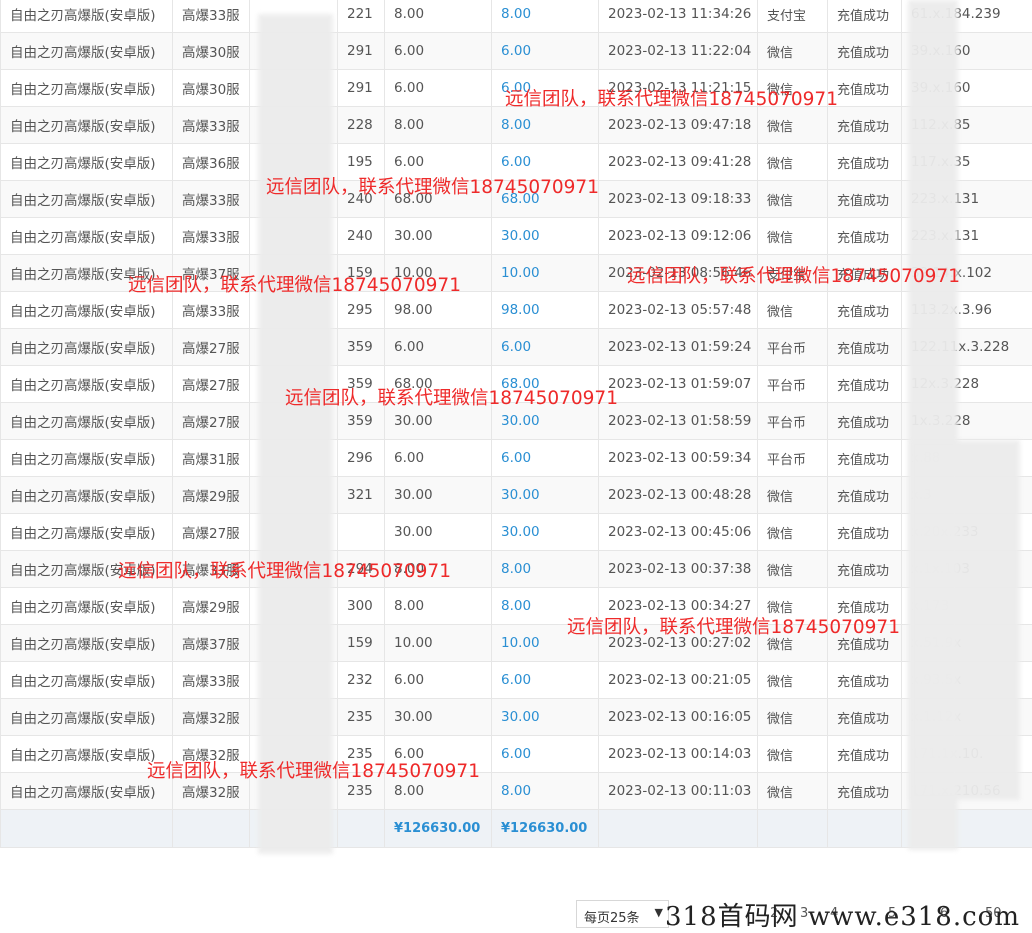 The height and width of the screenshot is (933, 1032). I want to click on total-order-amount: ¥126630.00, so click(438, 829).